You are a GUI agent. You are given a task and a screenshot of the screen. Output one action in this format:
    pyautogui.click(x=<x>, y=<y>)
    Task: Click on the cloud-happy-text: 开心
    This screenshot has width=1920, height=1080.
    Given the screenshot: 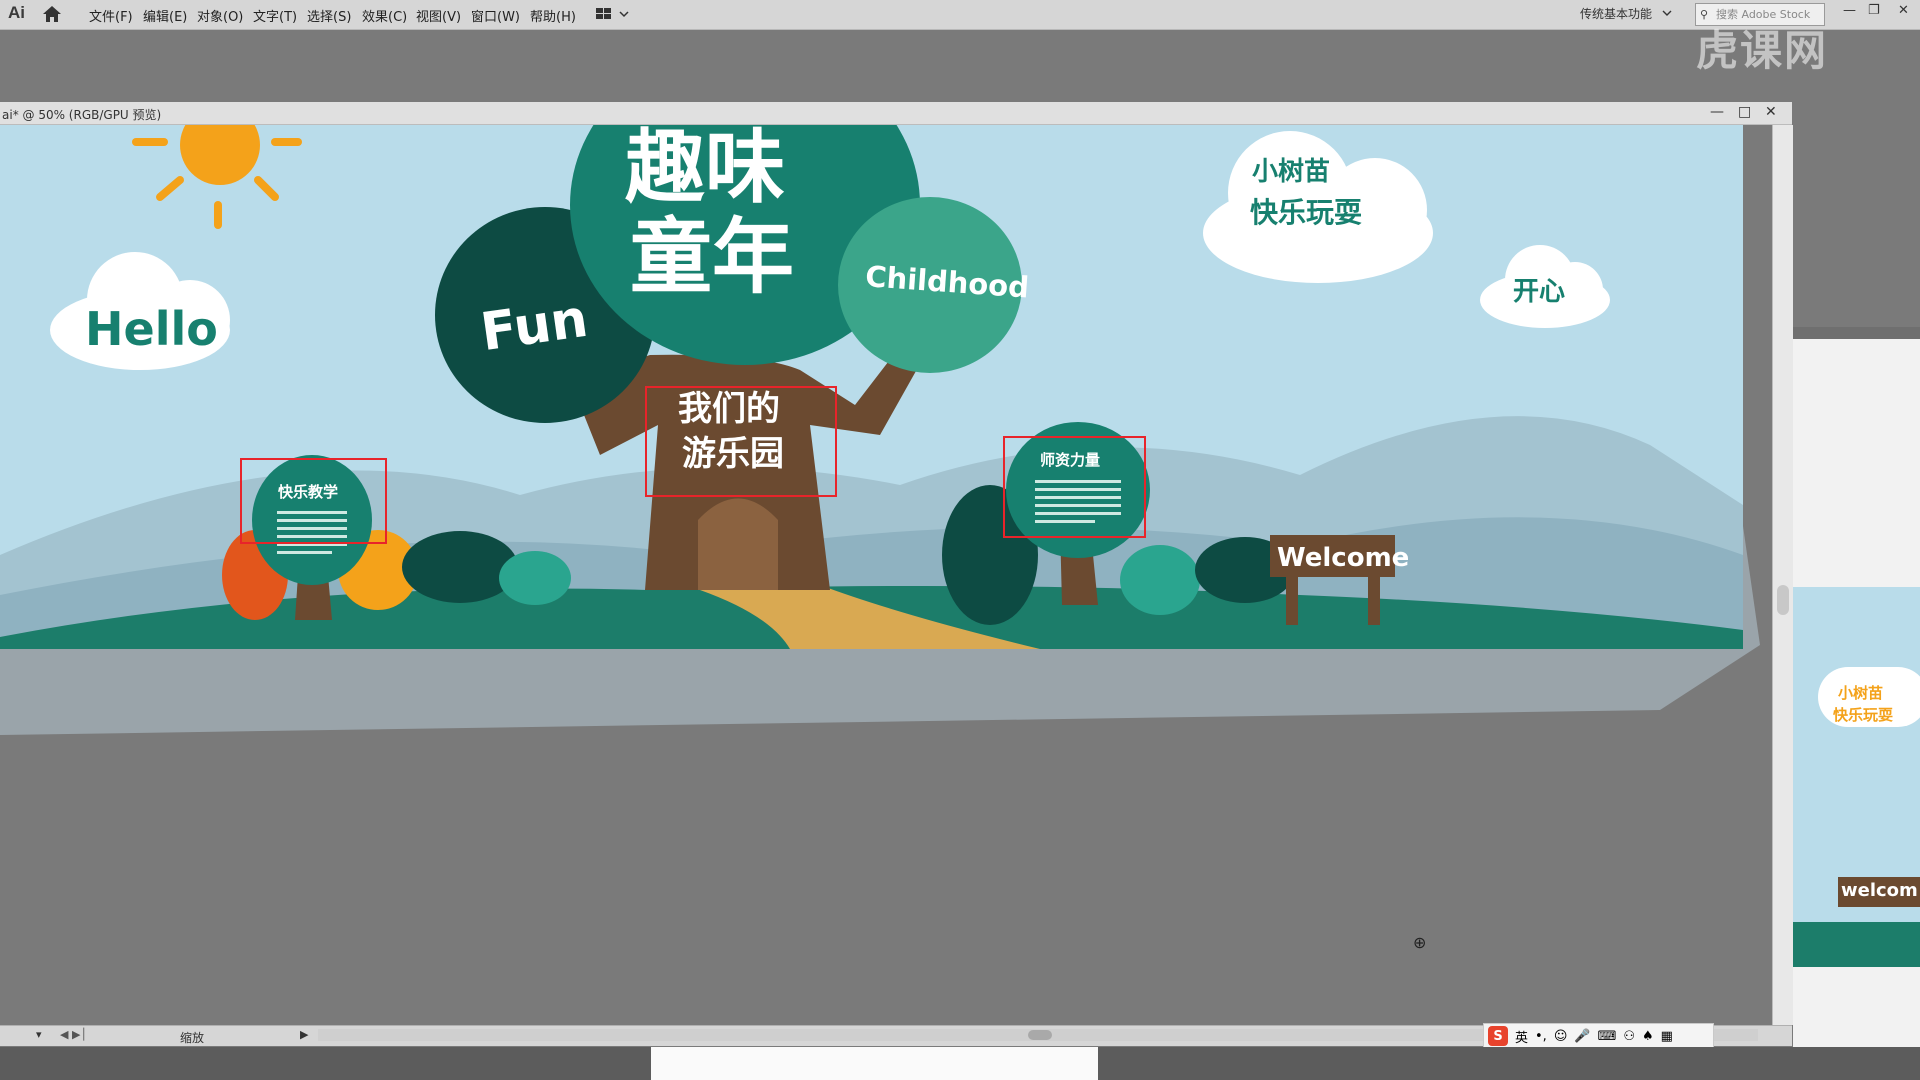 What is the action you would take?
    pyautogui.click(x=1539, y=292)
    